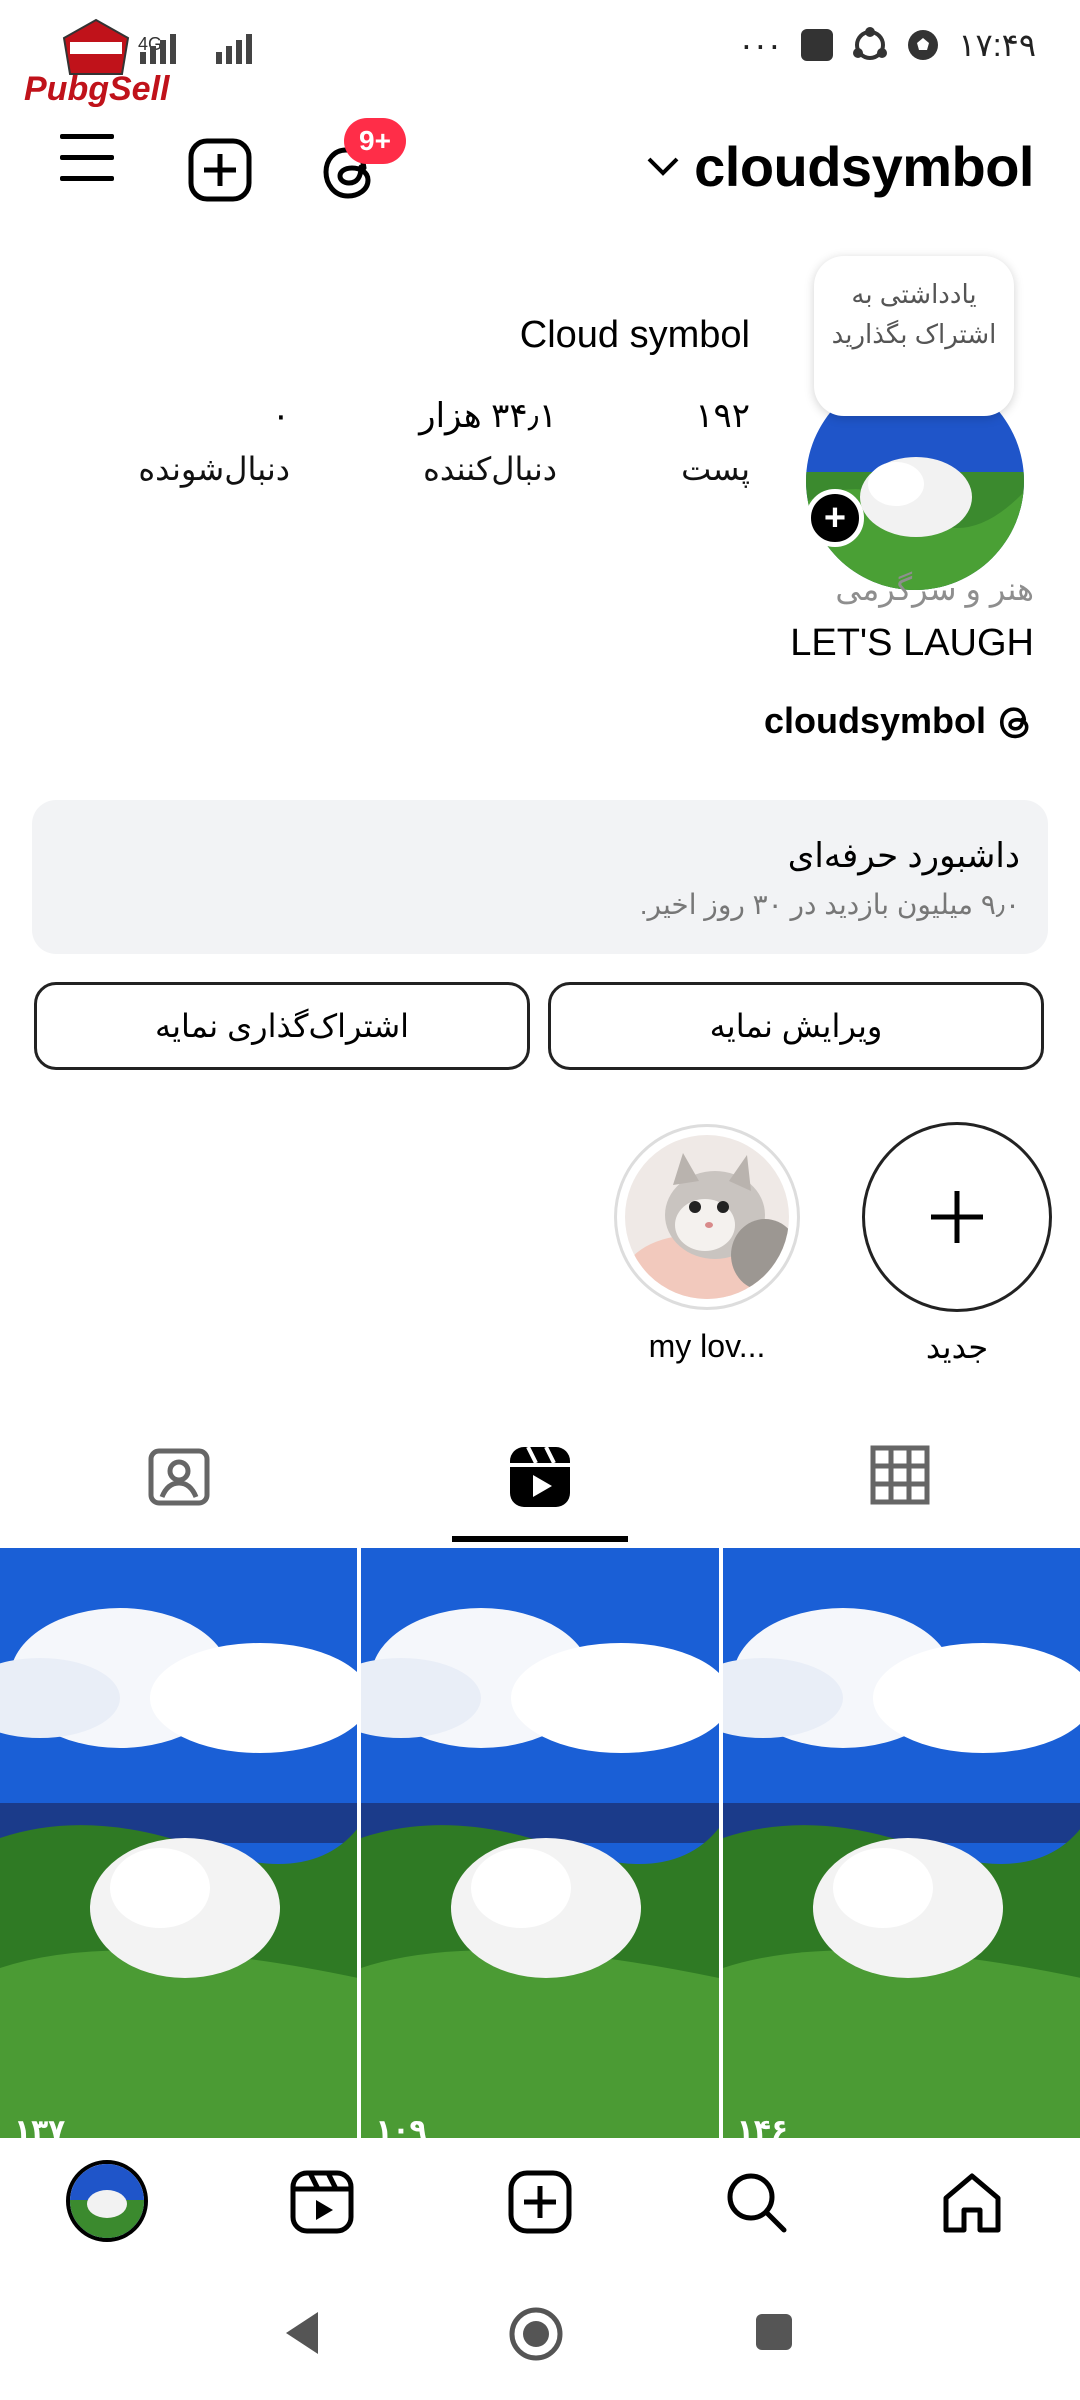  I want to click on more-status-icon: ···, so click(761, 44).